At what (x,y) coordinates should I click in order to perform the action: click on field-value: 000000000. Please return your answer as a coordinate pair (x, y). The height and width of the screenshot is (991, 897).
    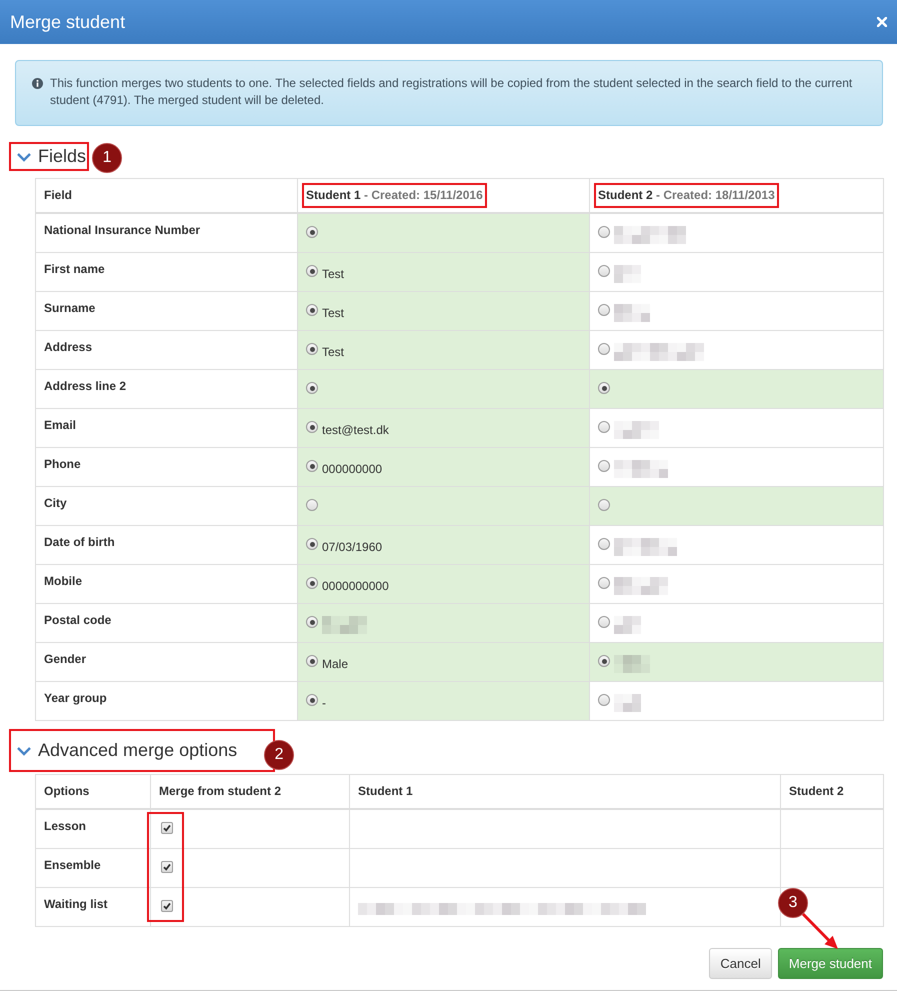
    Looking at the image, I should click on (352, 469).